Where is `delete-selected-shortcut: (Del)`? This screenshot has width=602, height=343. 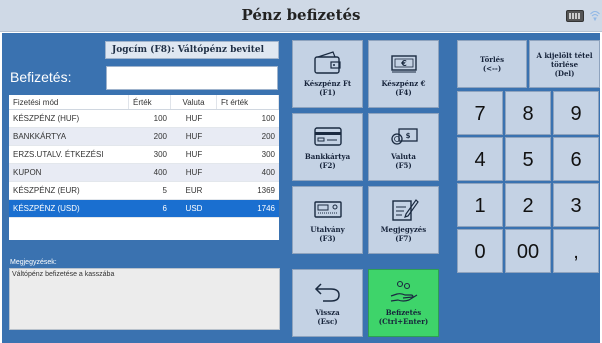
delete-selected-shortcut: (Del) is located at coordinates (564, 73).